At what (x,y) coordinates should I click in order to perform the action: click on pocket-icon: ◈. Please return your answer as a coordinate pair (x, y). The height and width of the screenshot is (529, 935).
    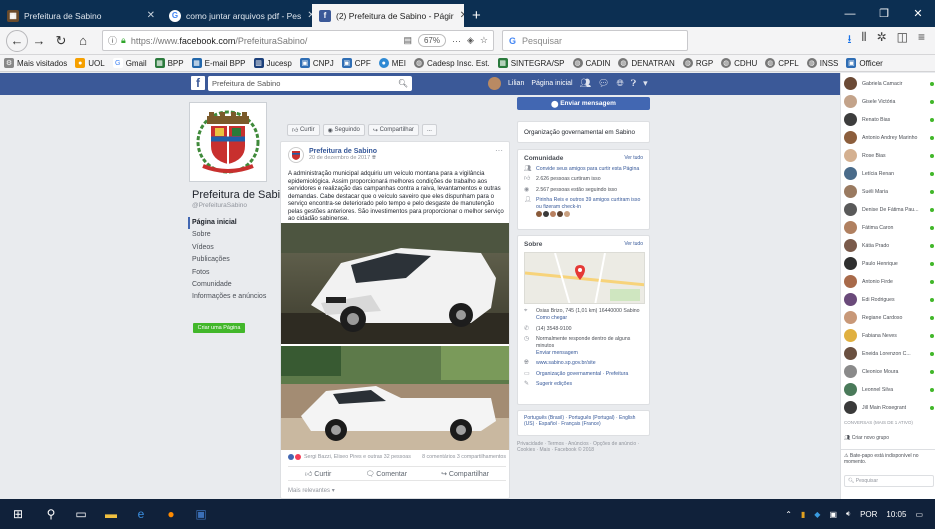
    Looking at the image, I should click on (470, 40).